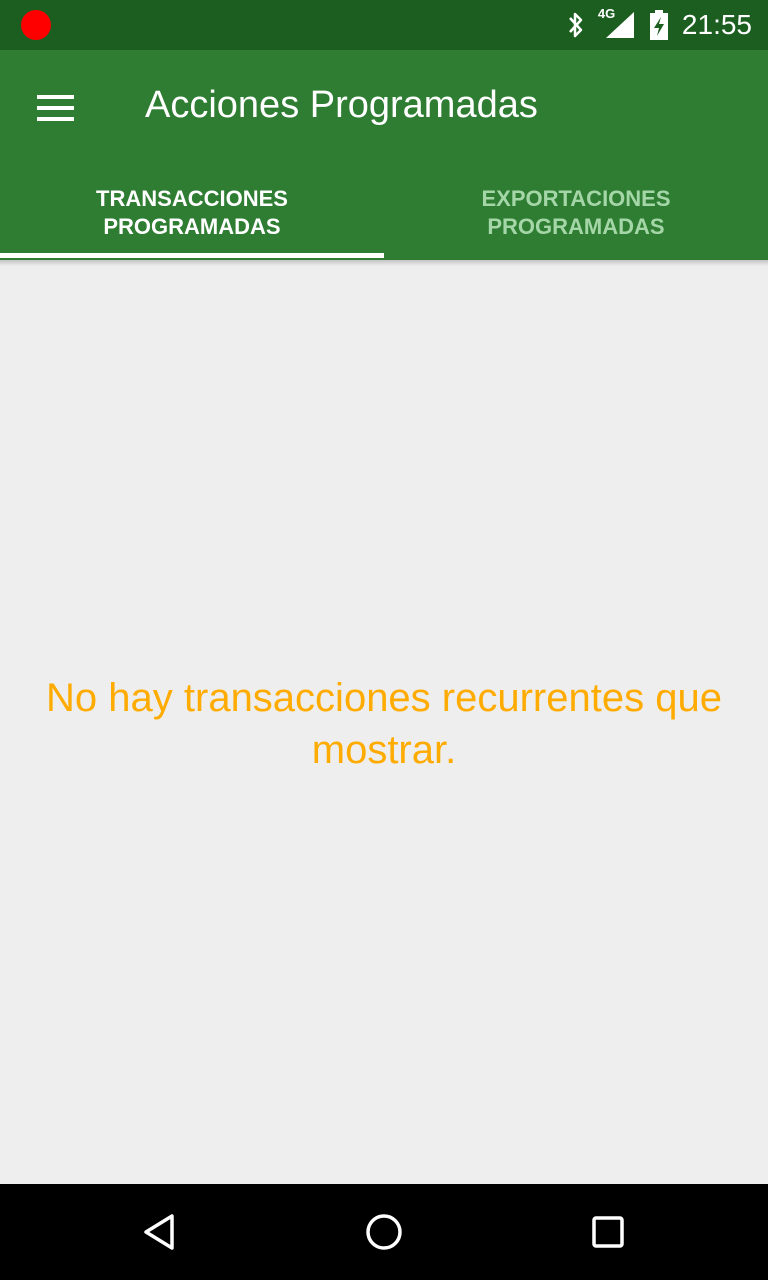 The image size is (768, 1280). I want to click on system-nav-bar, so click(384, 1232).